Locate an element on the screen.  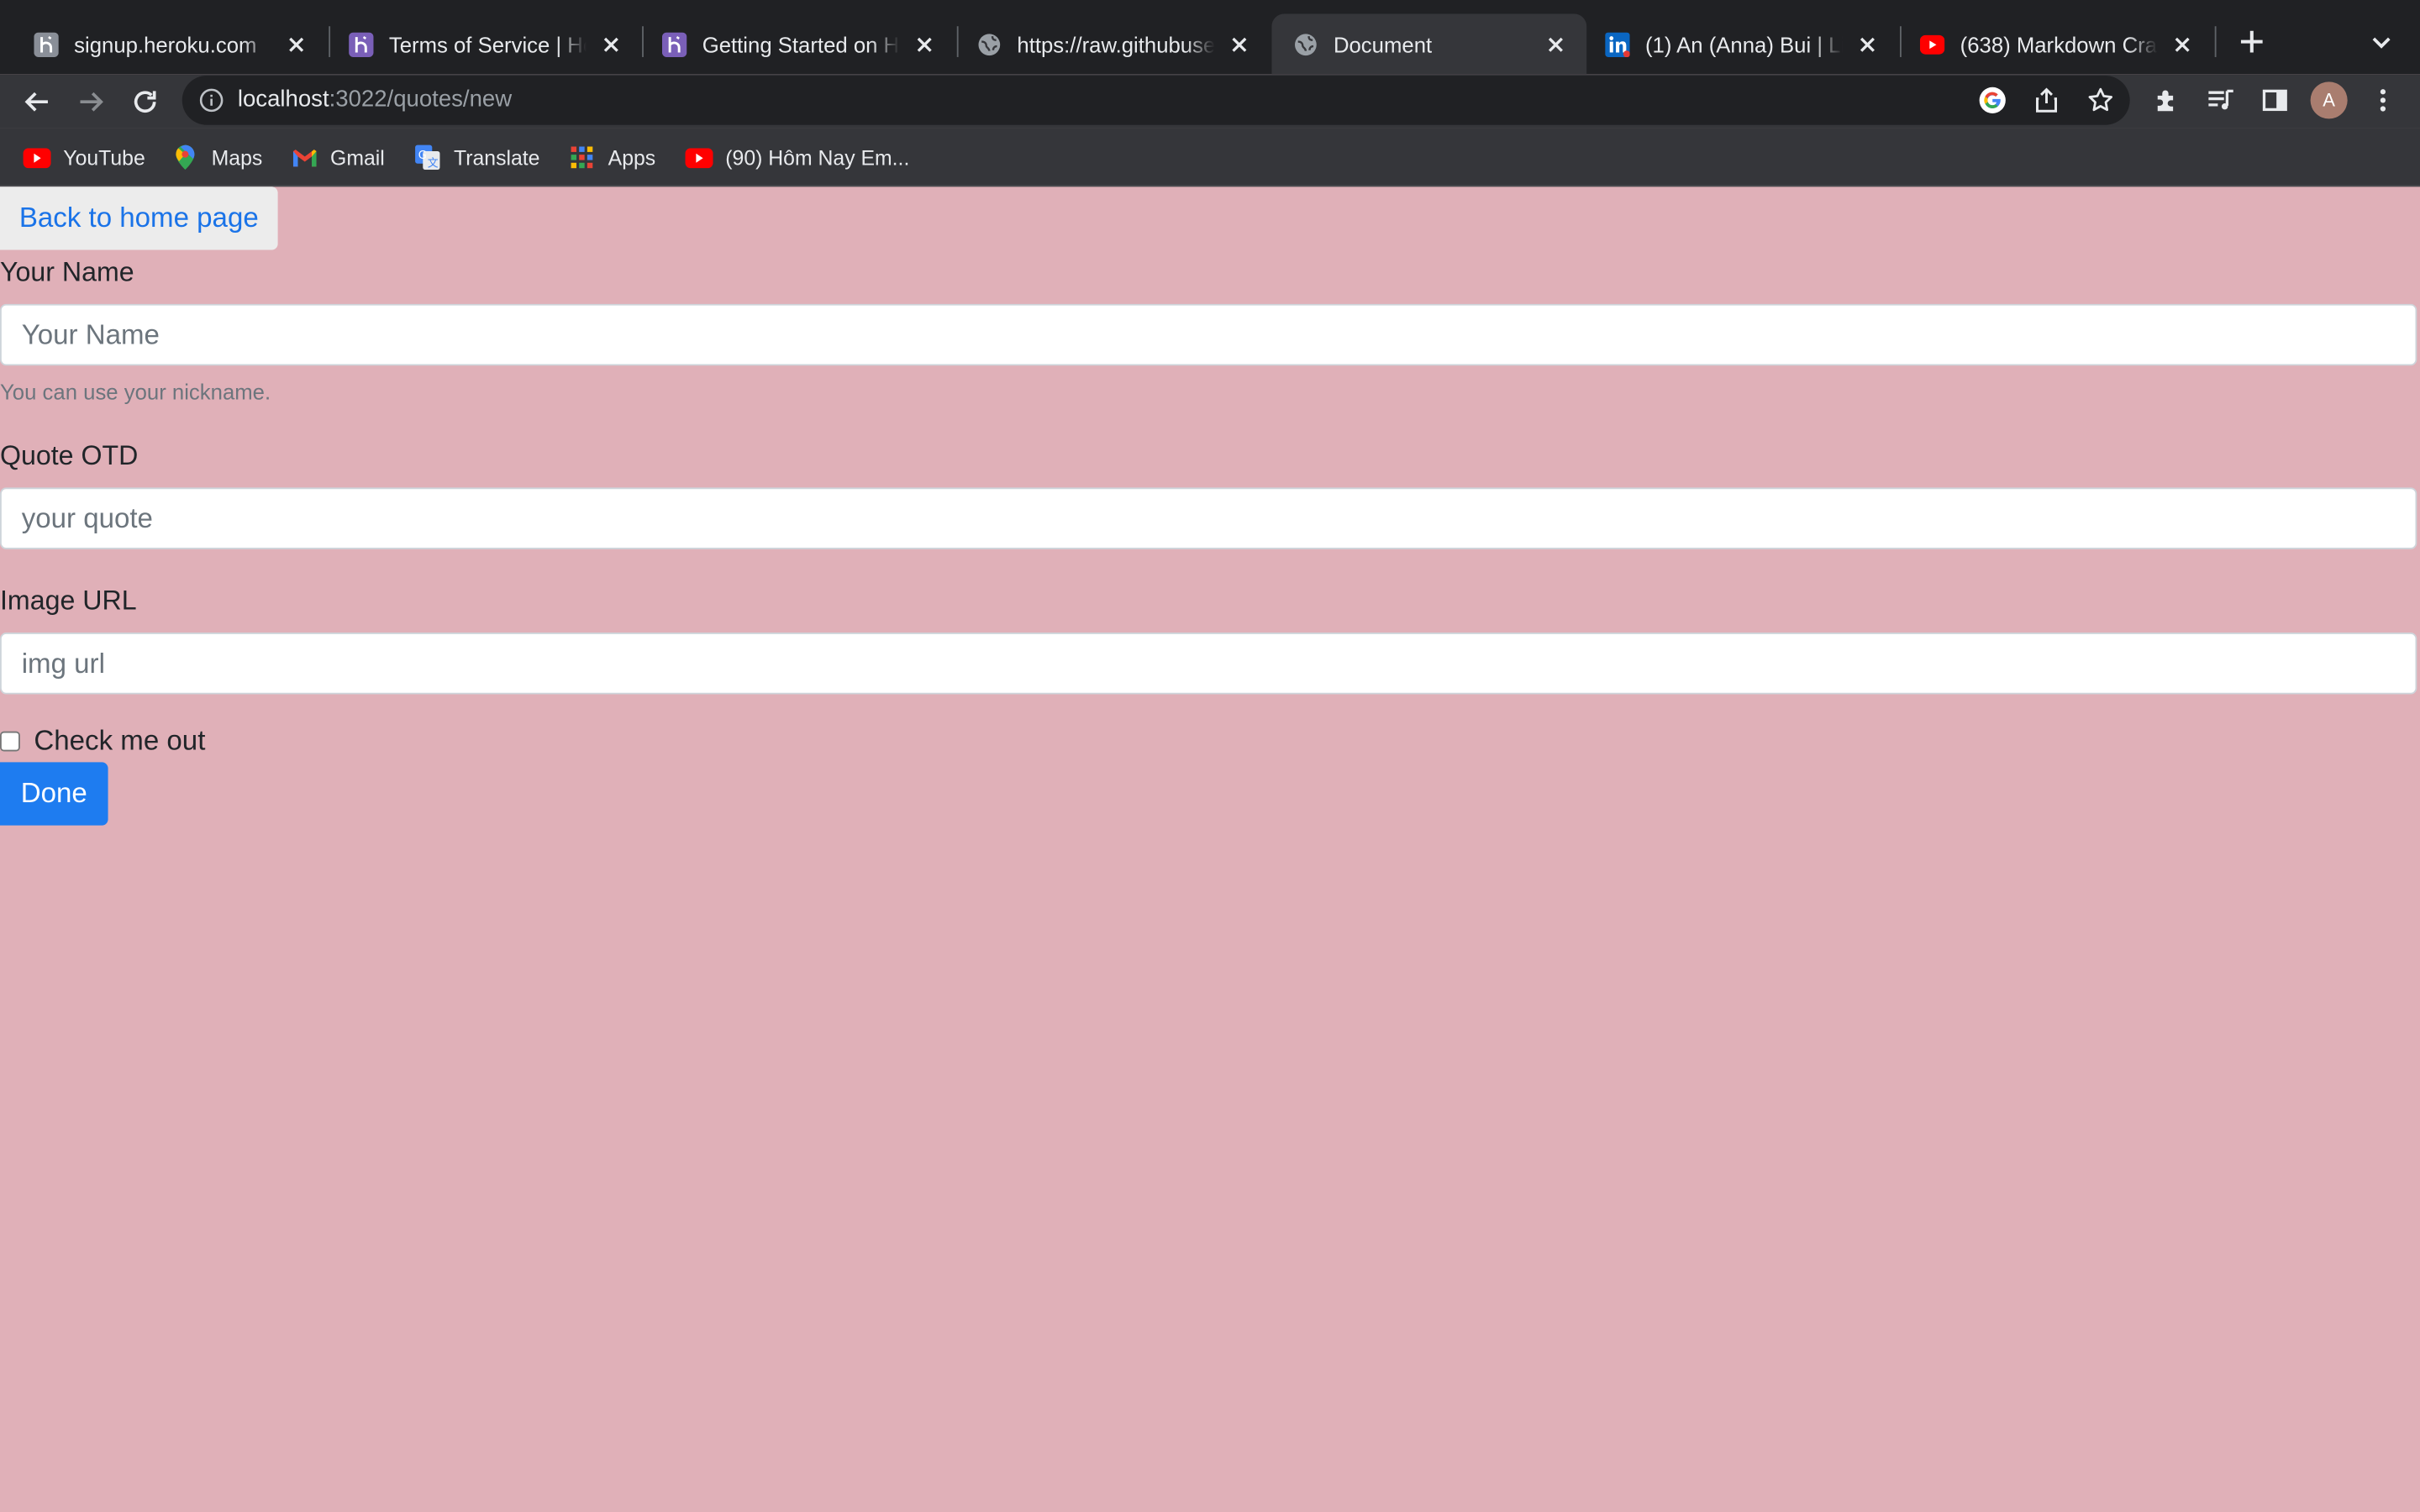
profile-avatar: A is located at coordinates (2329, 100).